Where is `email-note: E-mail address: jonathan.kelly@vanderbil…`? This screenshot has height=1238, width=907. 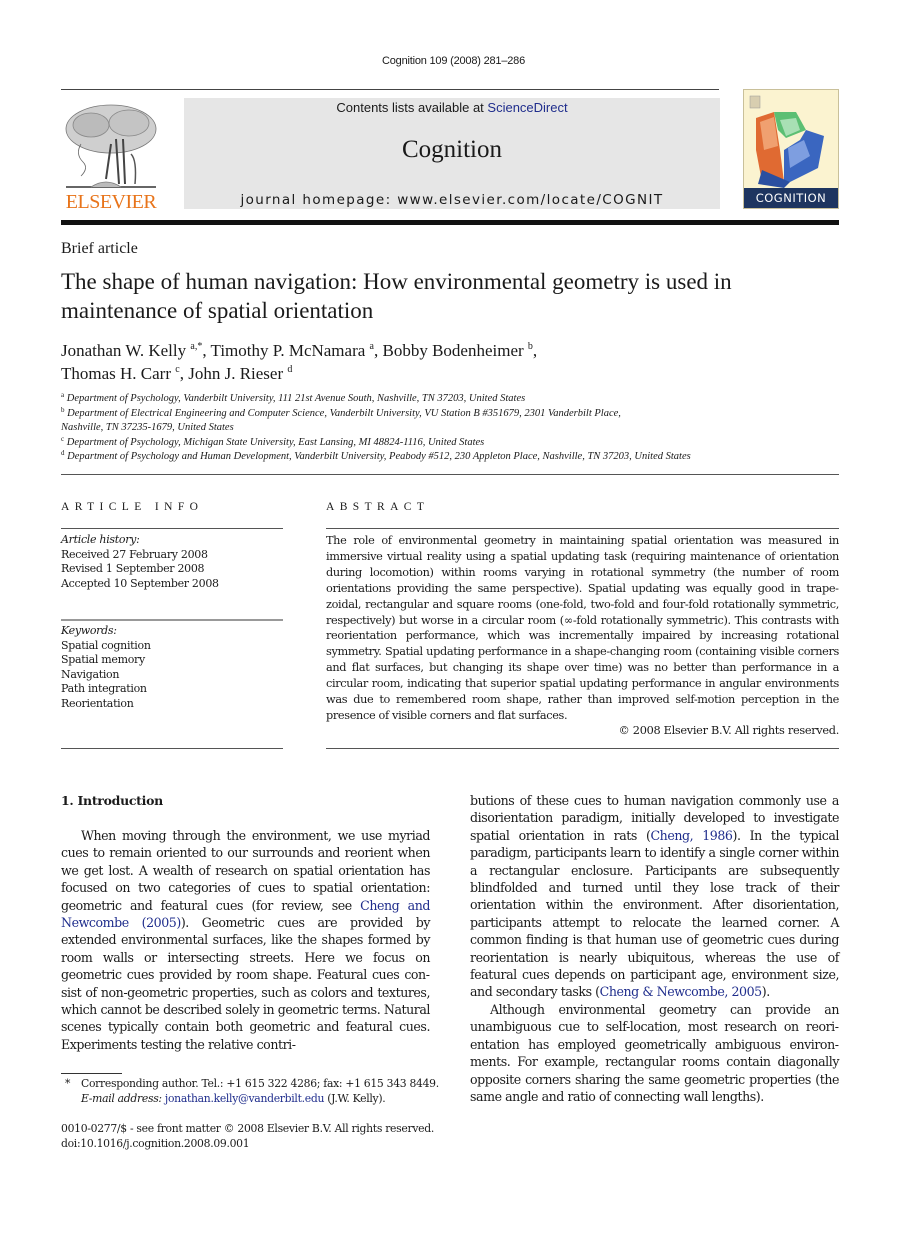 email-note: E-mail address: jonathan.kelly@vanderbil… is located at coordinates (233, 1098).